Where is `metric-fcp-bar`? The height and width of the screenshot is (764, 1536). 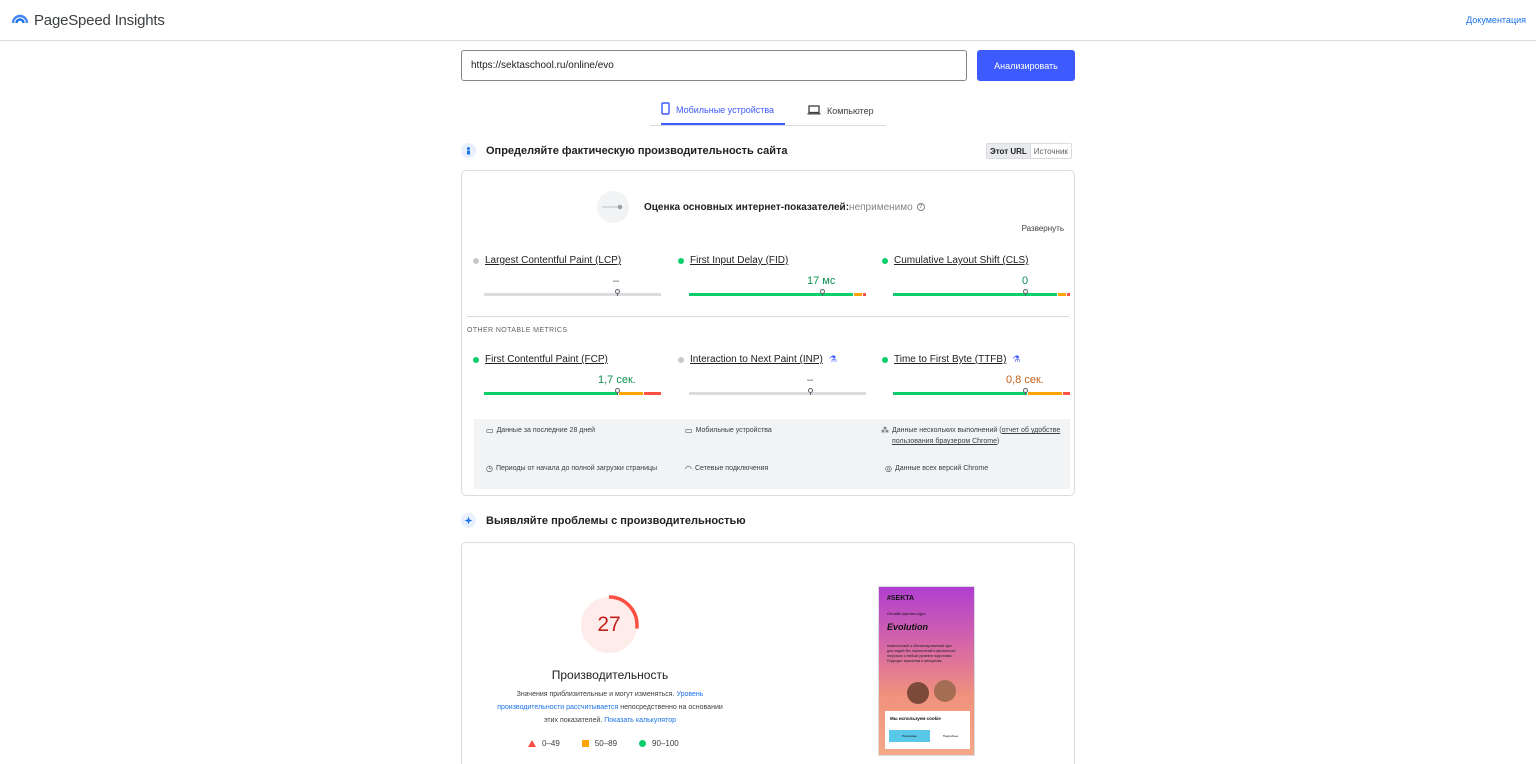
metric-fcp-bar is located at coordinates (572, 393).